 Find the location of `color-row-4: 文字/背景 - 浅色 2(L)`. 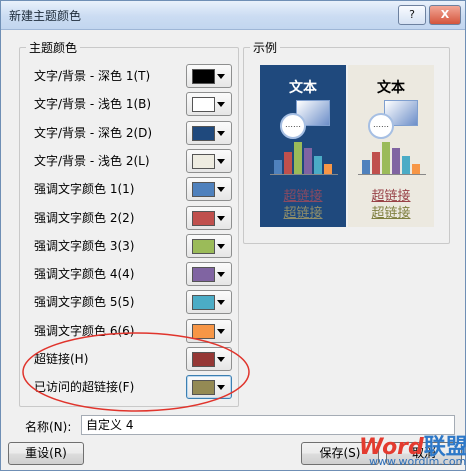

color-row-4: 文字/背景 - 浅色 2(L) is located at coordinates (134, 161).